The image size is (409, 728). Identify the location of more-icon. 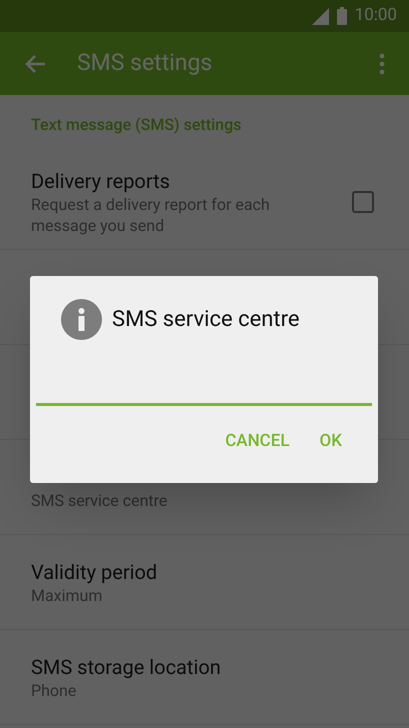
(382, 63).